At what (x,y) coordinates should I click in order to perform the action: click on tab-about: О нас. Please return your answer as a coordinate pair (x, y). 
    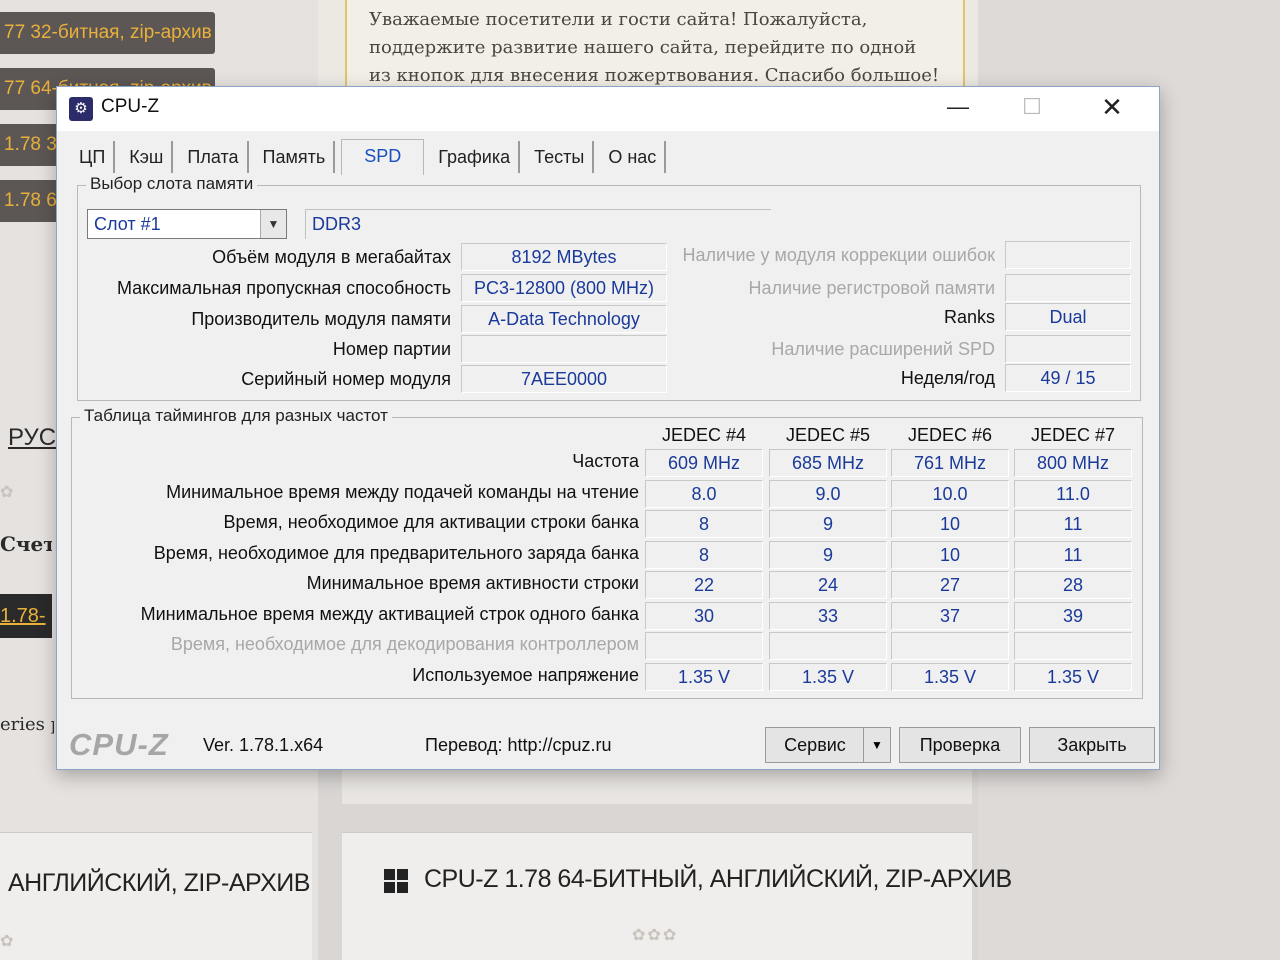
    Looking at the image, I should click on (633, 157).